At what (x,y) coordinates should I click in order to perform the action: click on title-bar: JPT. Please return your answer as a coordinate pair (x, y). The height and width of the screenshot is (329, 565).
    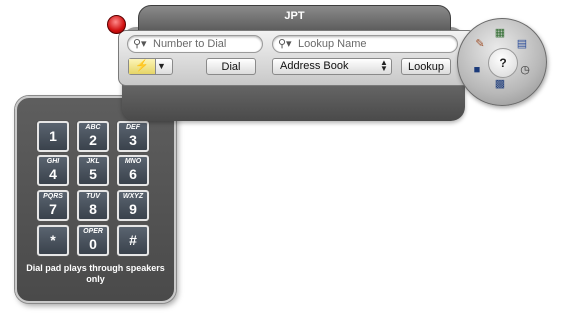
    Looking at the image, I should click on (294, 19).